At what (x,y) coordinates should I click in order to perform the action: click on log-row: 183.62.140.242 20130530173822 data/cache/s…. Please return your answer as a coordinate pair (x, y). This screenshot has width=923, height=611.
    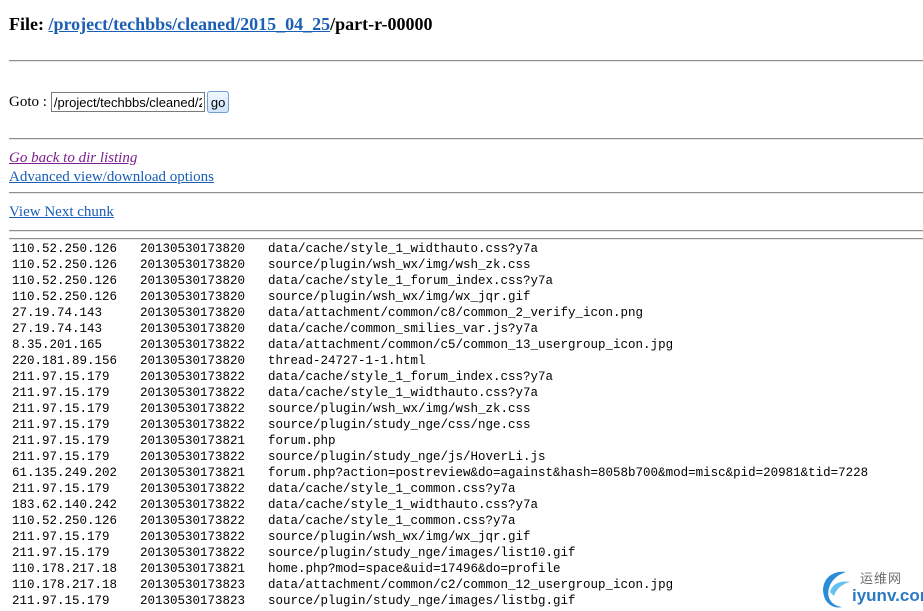
    Looking at the image, I should click on (467, 505).